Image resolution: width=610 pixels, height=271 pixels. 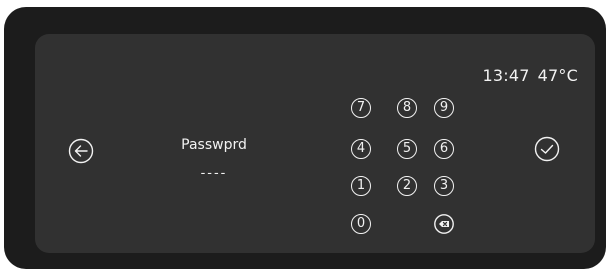 I want to click on temperature-readout: 47°C, so click(x=557, y=75).